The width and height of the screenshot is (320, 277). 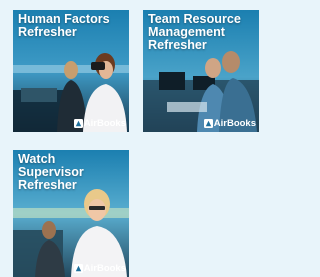 I want to click on card-title: Human Factors Refresher, so click(x=64, y=26).